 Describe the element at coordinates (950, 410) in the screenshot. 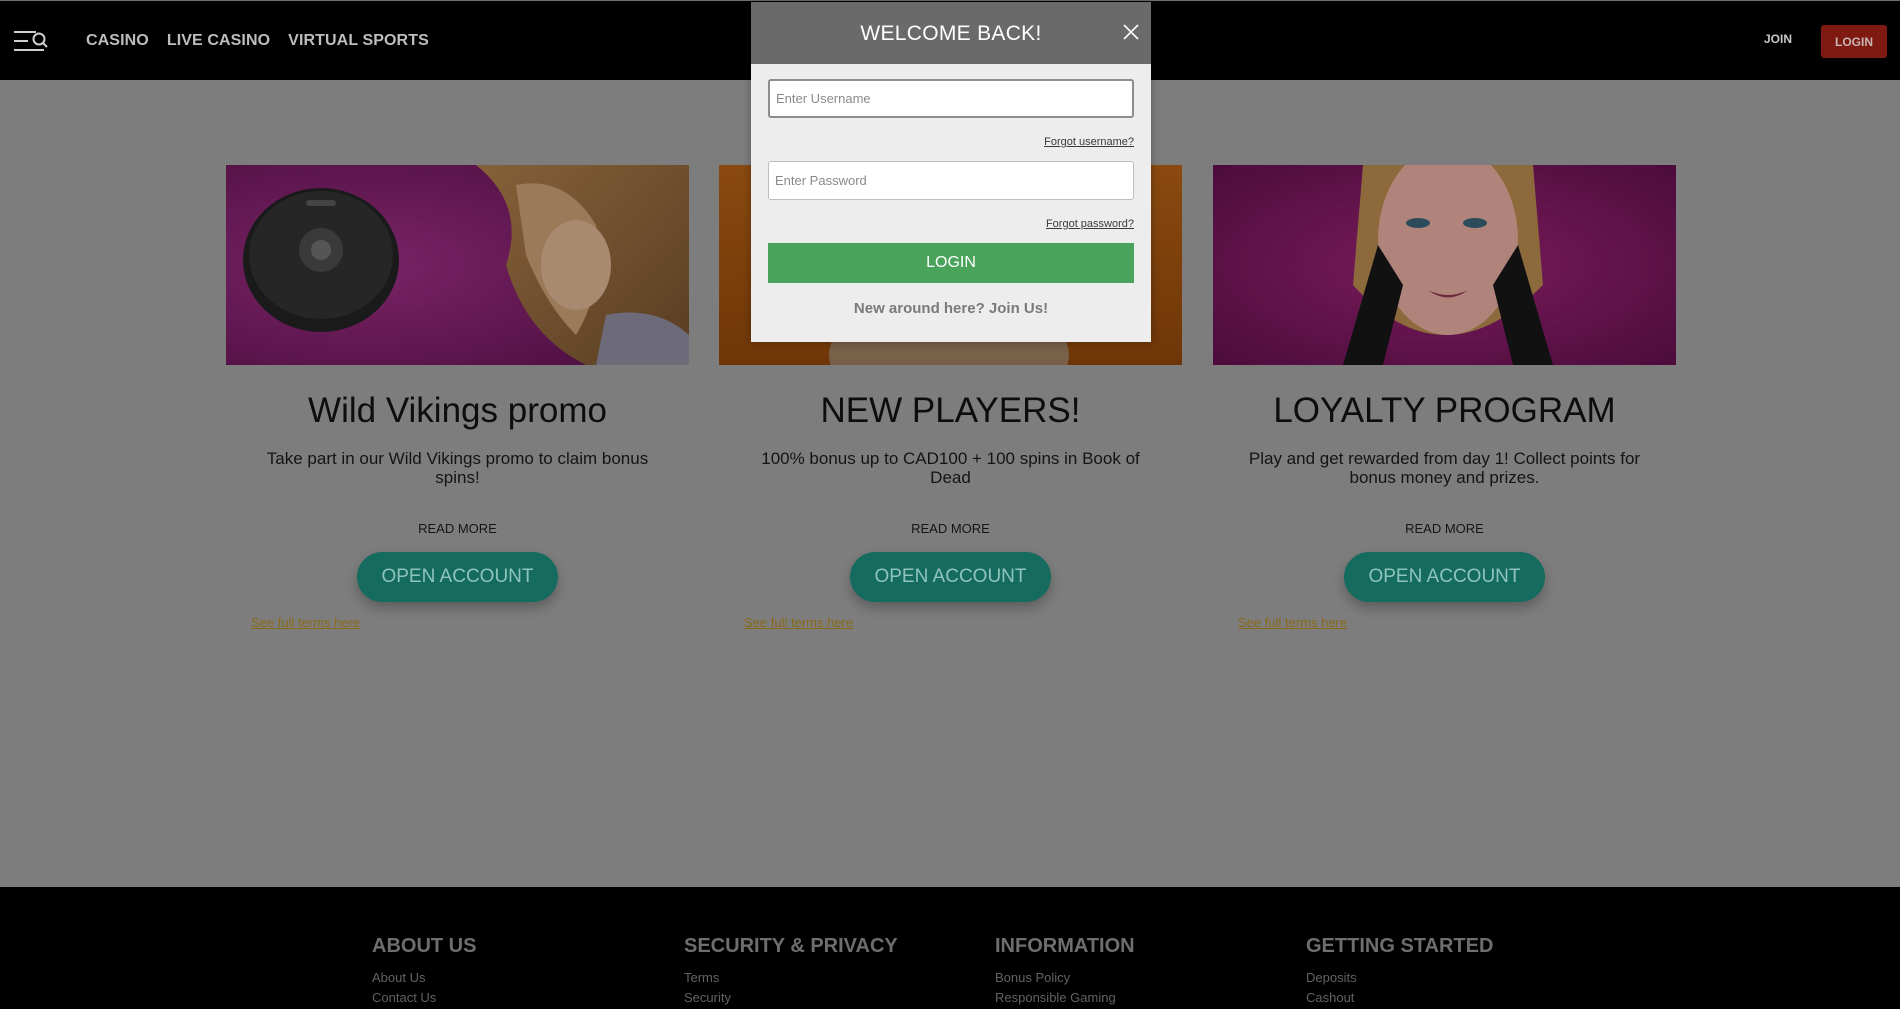

I see `promo-title: NEW PLAYERS!` at that location.